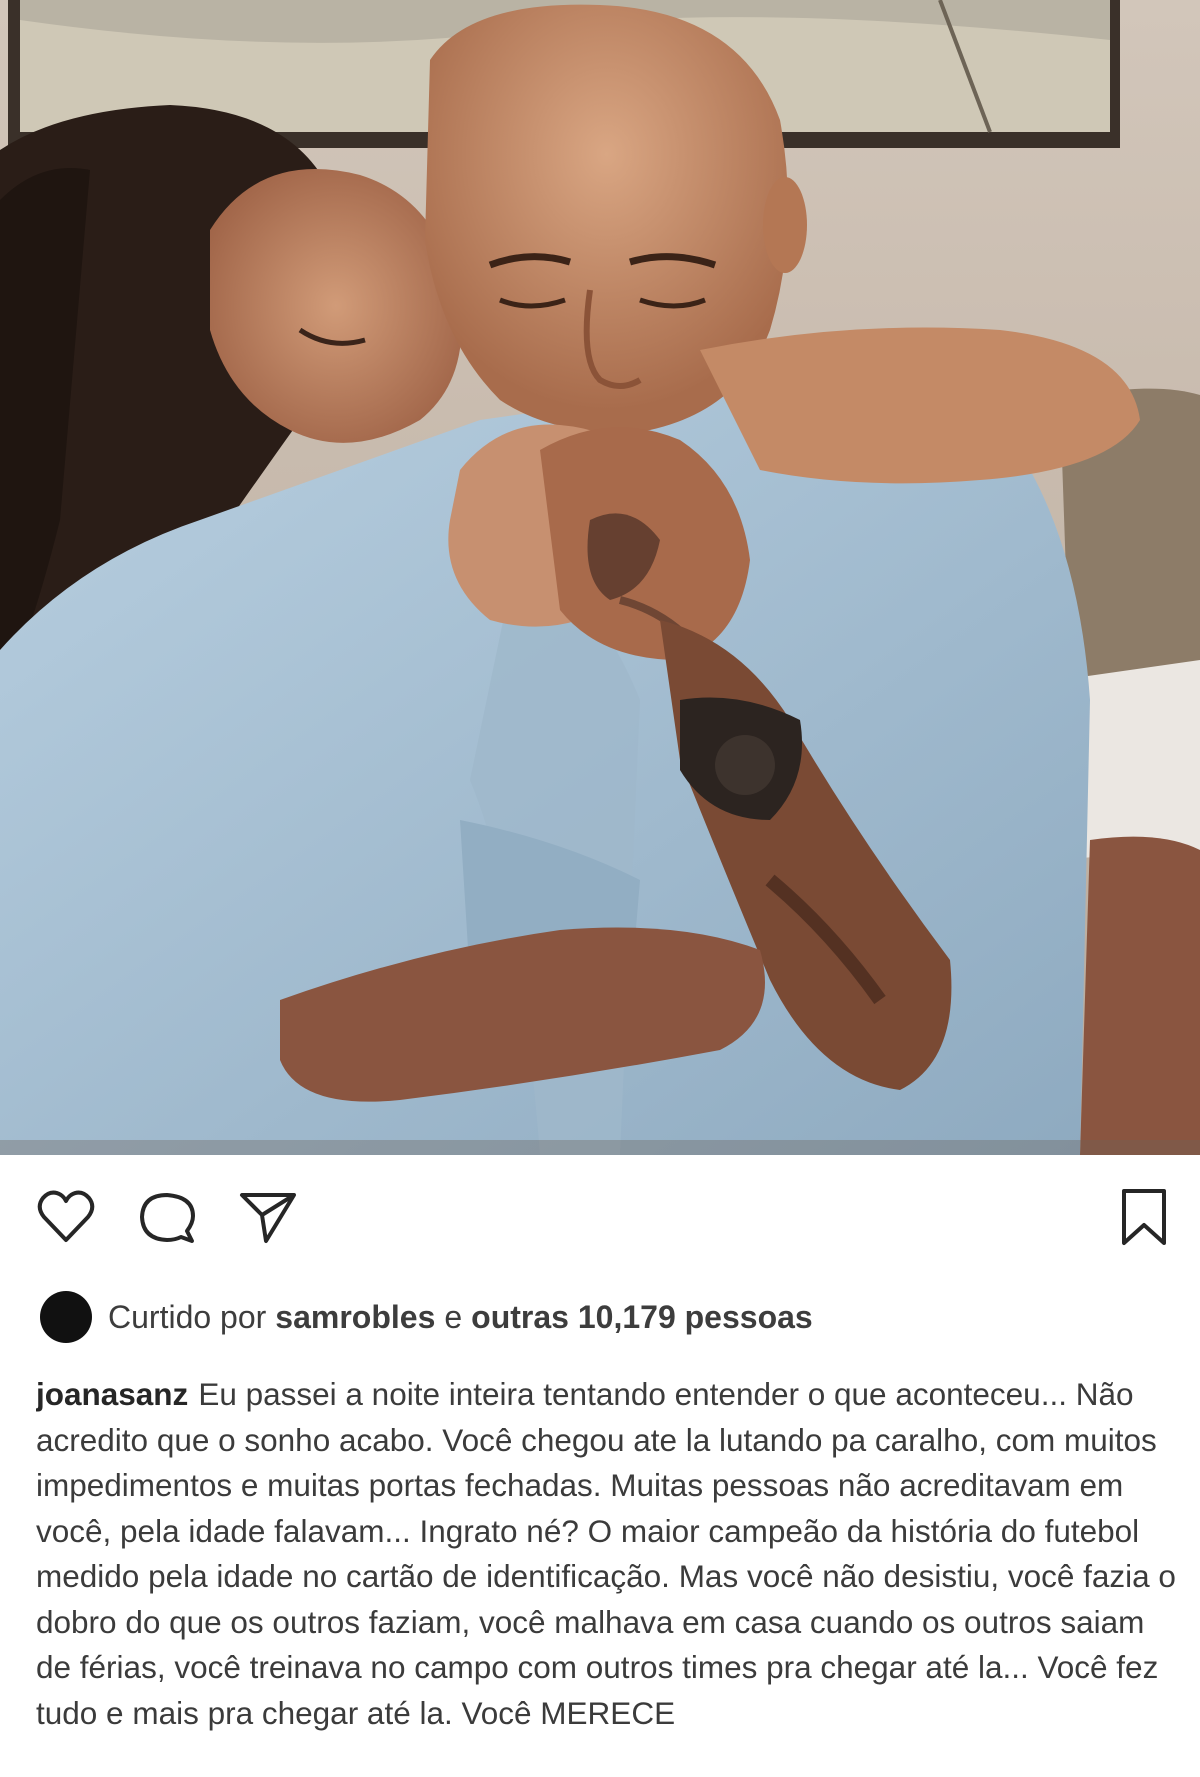  Describe the element at coordinates (642, 1317) in the screenshot. I see `likes-count: outras 10,179 pessoas` at that location.